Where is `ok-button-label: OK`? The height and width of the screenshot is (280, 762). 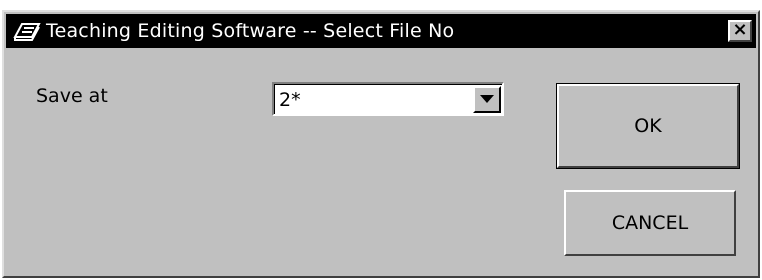
ok-button-label: OK is located at coordinates (648, 126).